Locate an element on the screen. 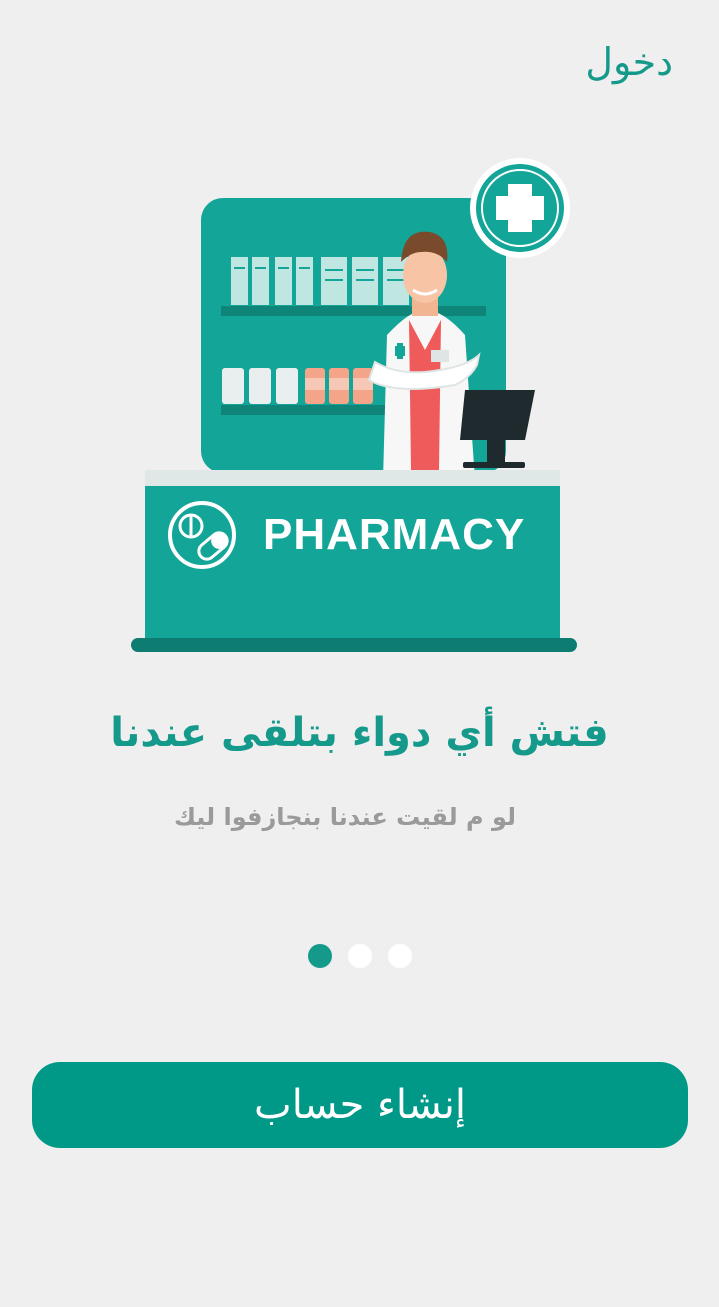 Image resolution: width=719 pixels, height=1307 pixels. onboarding-title: فتش أي دواء بتلقى عندنا is located at coordinates (359, 733).